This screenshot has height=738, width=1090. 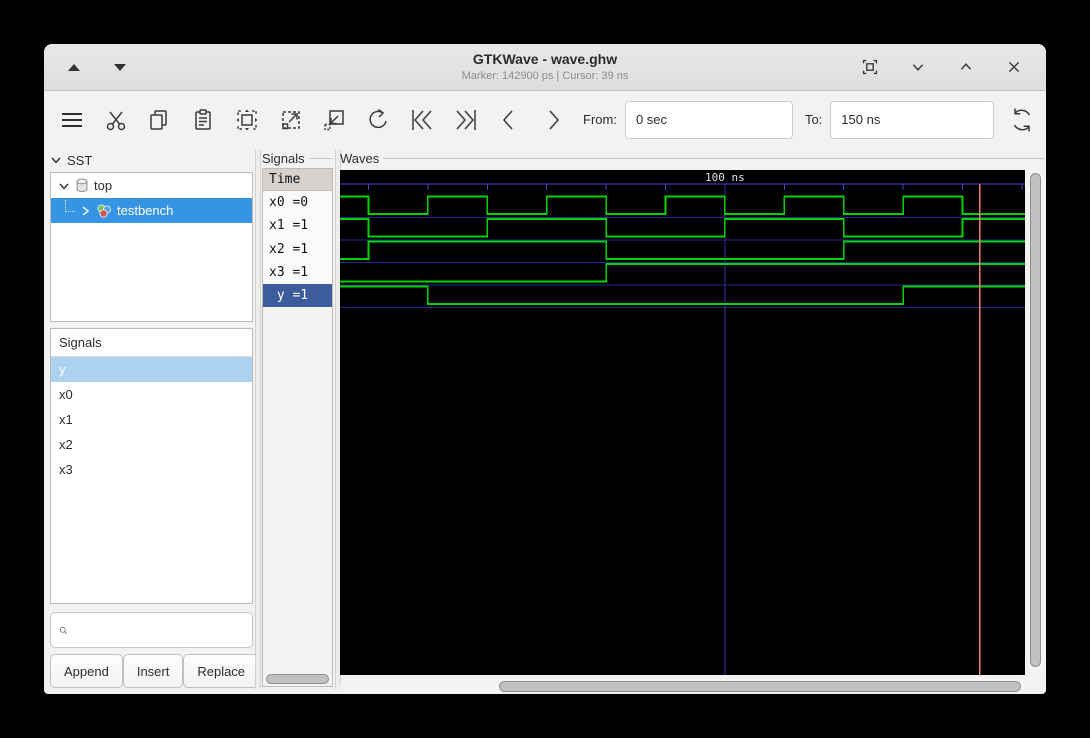 I want to click on shift-right-button, so click(x=553, y=120).